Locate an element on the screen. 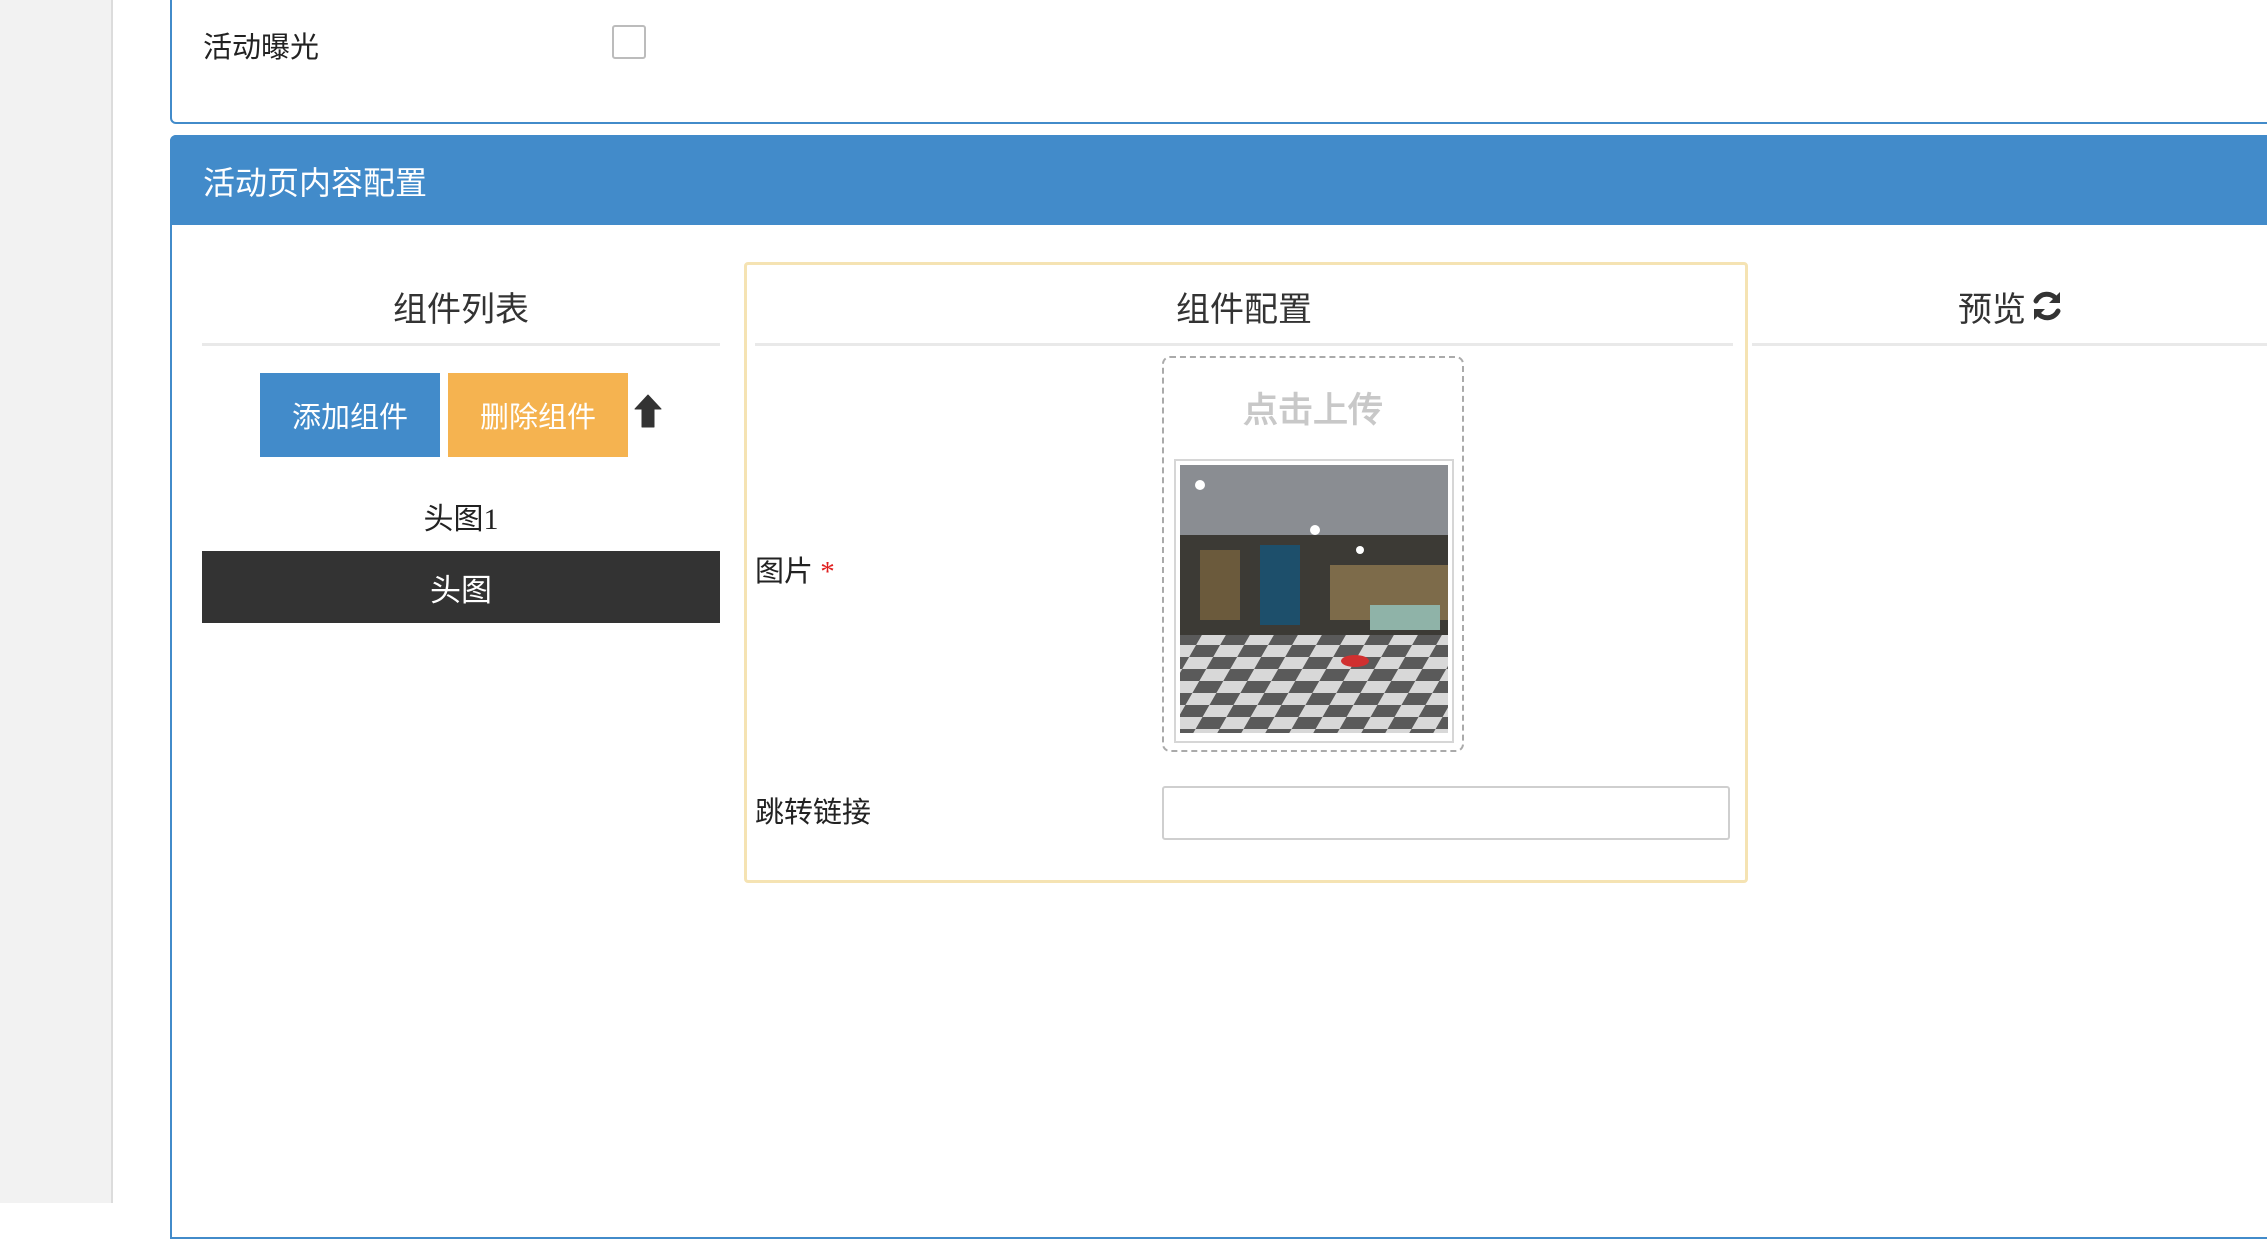  component-config-title: 组件配置 is located at coordinates (1244, 310).